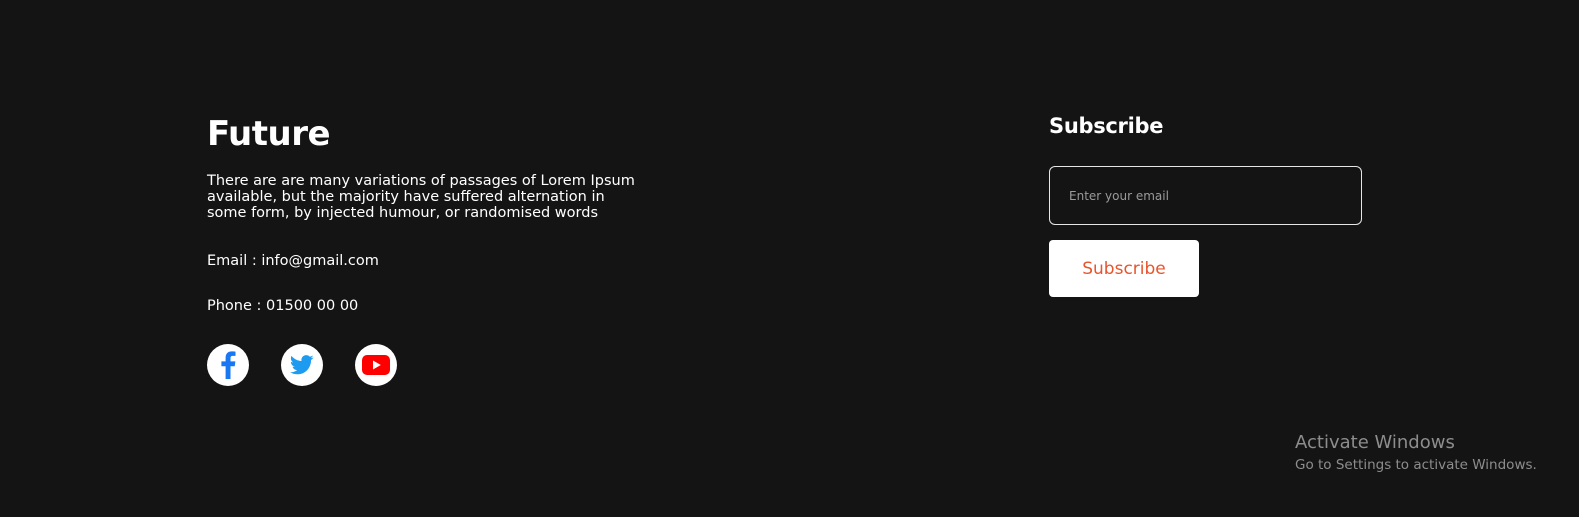  Describe the element at coordinates (1124, 268) in the screenshot. I see `subscribe-button: Subscribe` at that location.